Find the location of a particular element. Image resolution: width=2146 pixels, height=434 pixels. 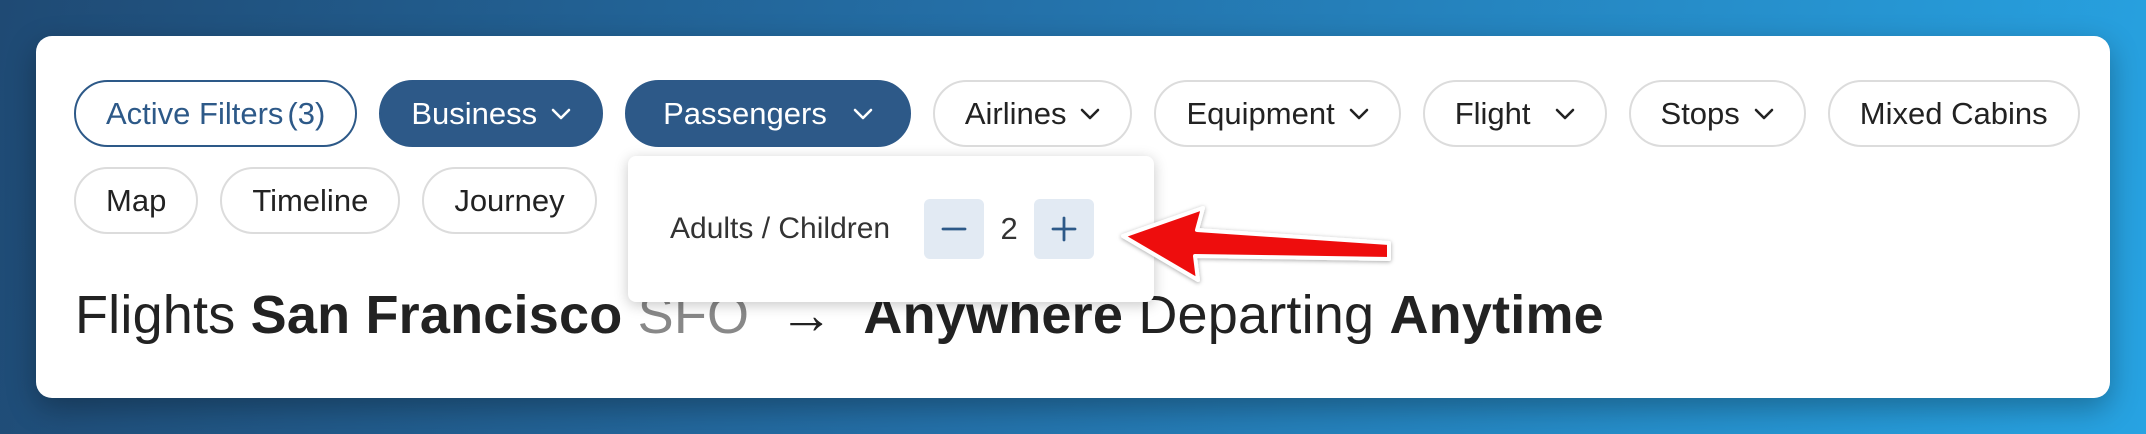

stops-filter-button: Stops is located at coordinates (1717, 113).